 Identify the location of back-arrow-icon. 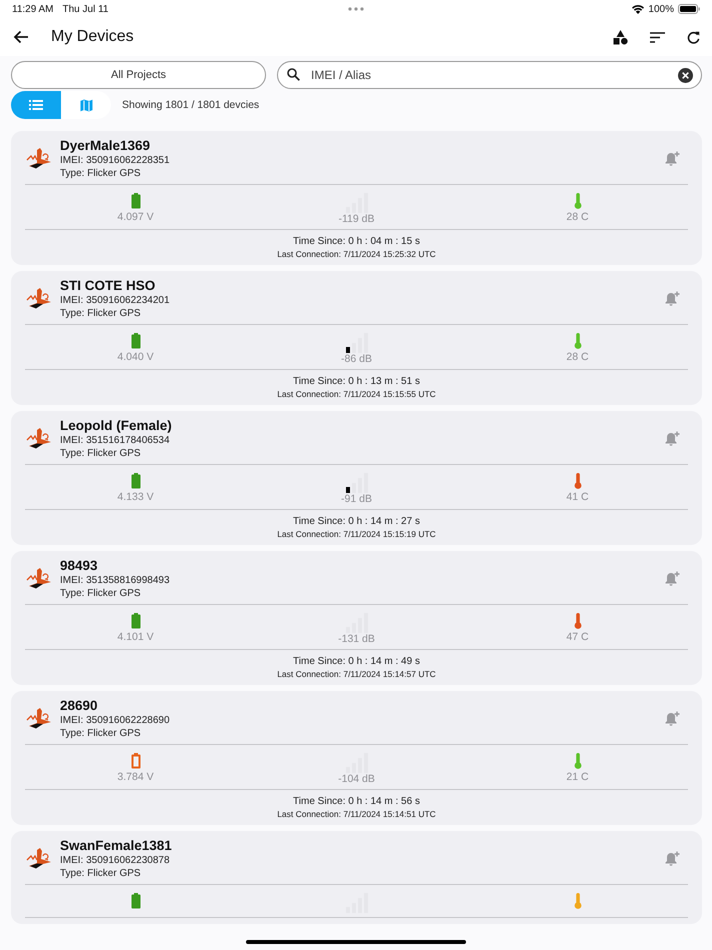
(21, 37).